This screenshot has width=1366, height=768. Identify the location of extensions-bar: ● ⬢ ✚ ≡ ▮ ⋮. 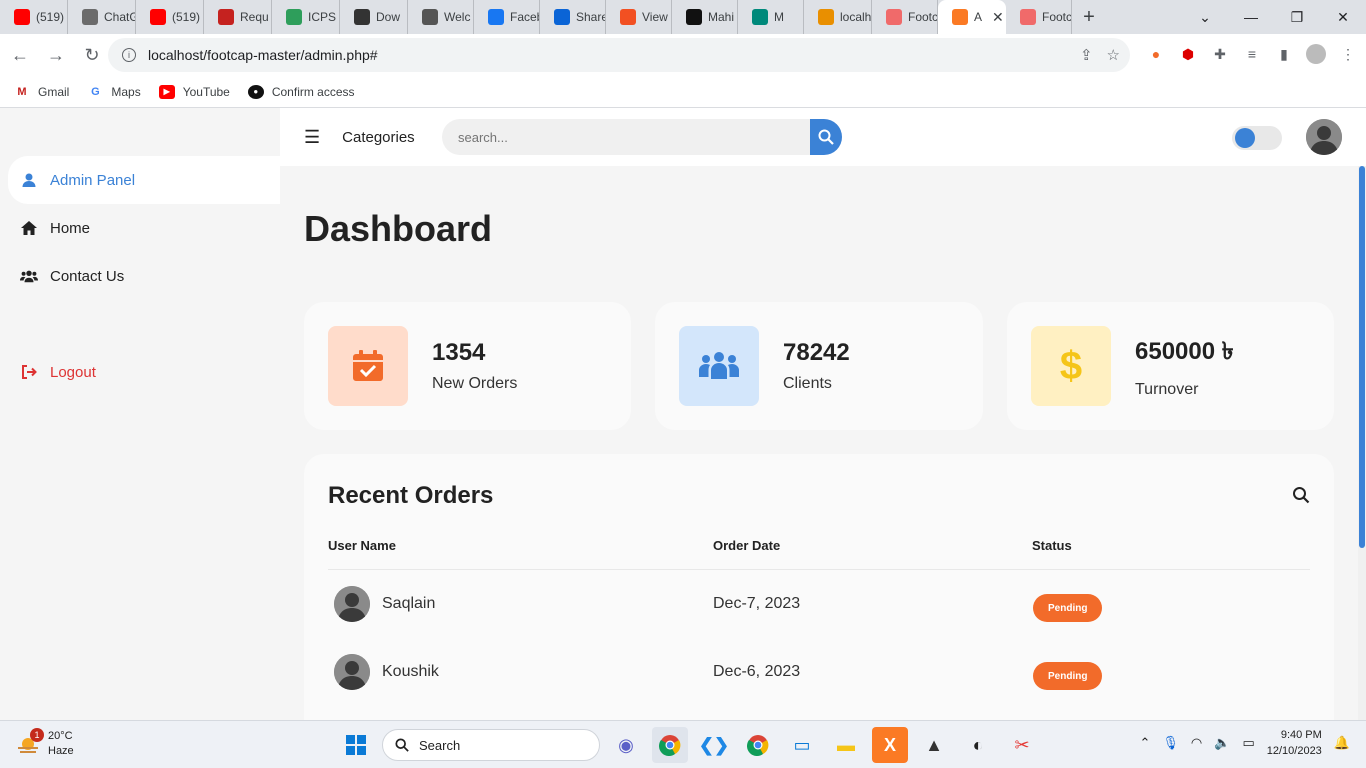
(1252, 54).